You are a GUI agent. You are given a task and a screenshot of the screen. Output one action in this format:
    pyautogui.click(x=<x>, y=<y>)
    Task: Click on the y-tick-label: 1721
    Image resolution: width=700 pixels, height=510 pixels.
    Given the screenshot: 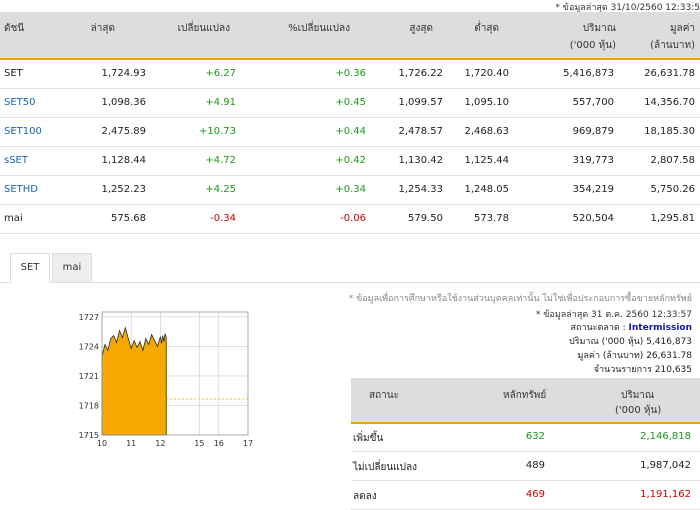 What is the action you would take?
    pyautogui.click(x=89, y=376)
    